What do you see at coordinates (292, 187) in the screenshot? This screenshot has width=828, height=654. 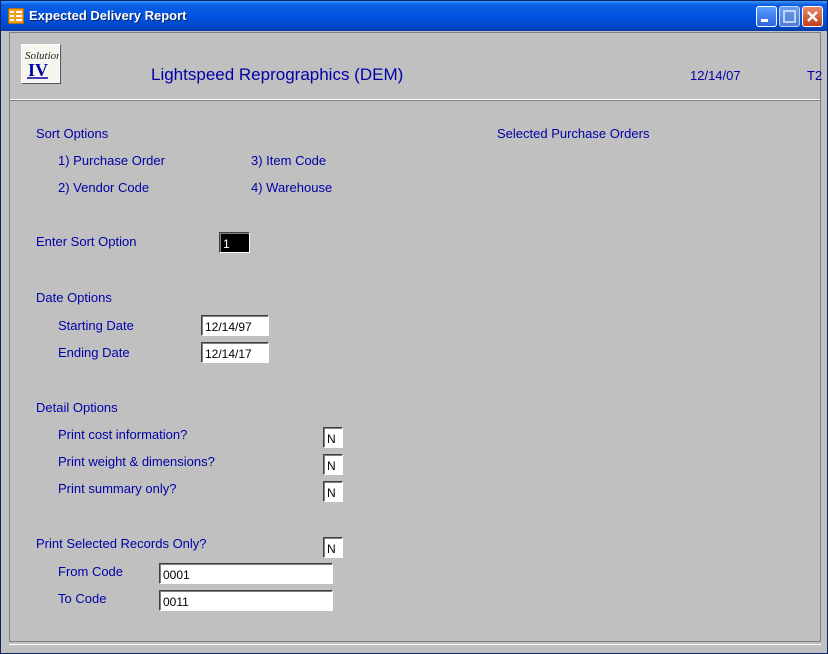 I see `sort-option-item: 4) Warehouse` at bounding box center [292, 187].